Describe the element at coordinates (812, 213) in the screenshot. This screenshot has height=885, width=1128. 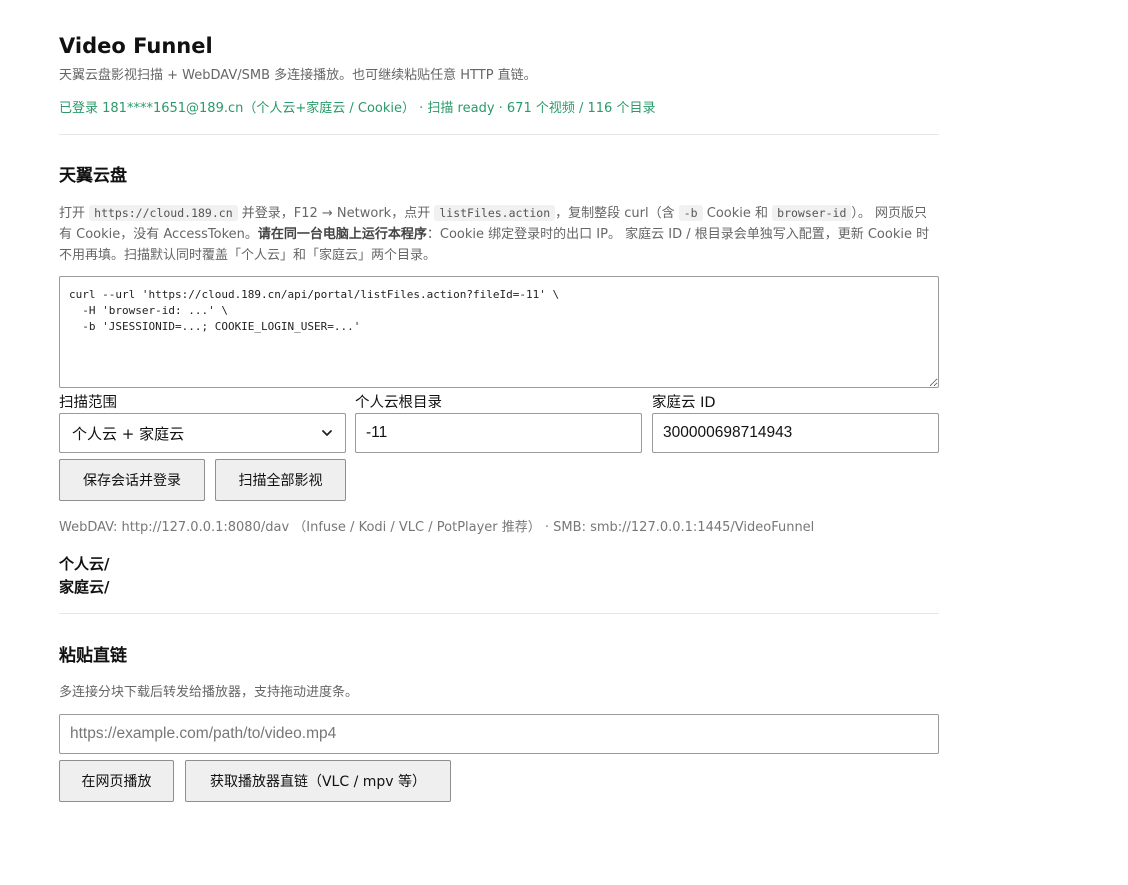
I see `instr-code-header: browser-id` at that location.